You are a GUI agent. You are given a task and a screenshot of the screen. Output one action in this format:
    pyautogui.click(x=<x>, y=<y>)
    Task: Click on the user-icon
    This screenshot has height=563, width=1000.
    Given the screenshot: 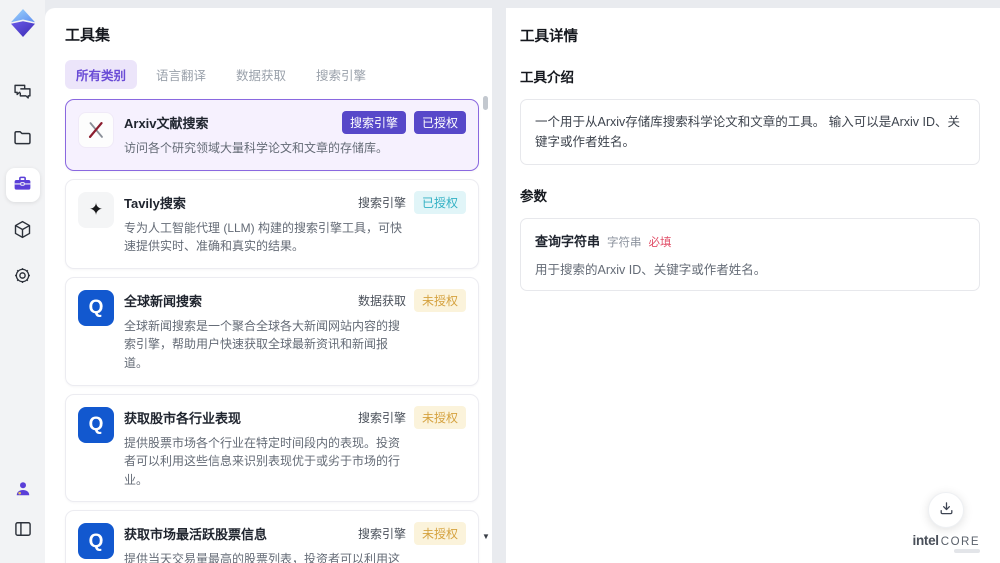 What is the action you would take?
    pyautogui.click(x=23, y=490)
    